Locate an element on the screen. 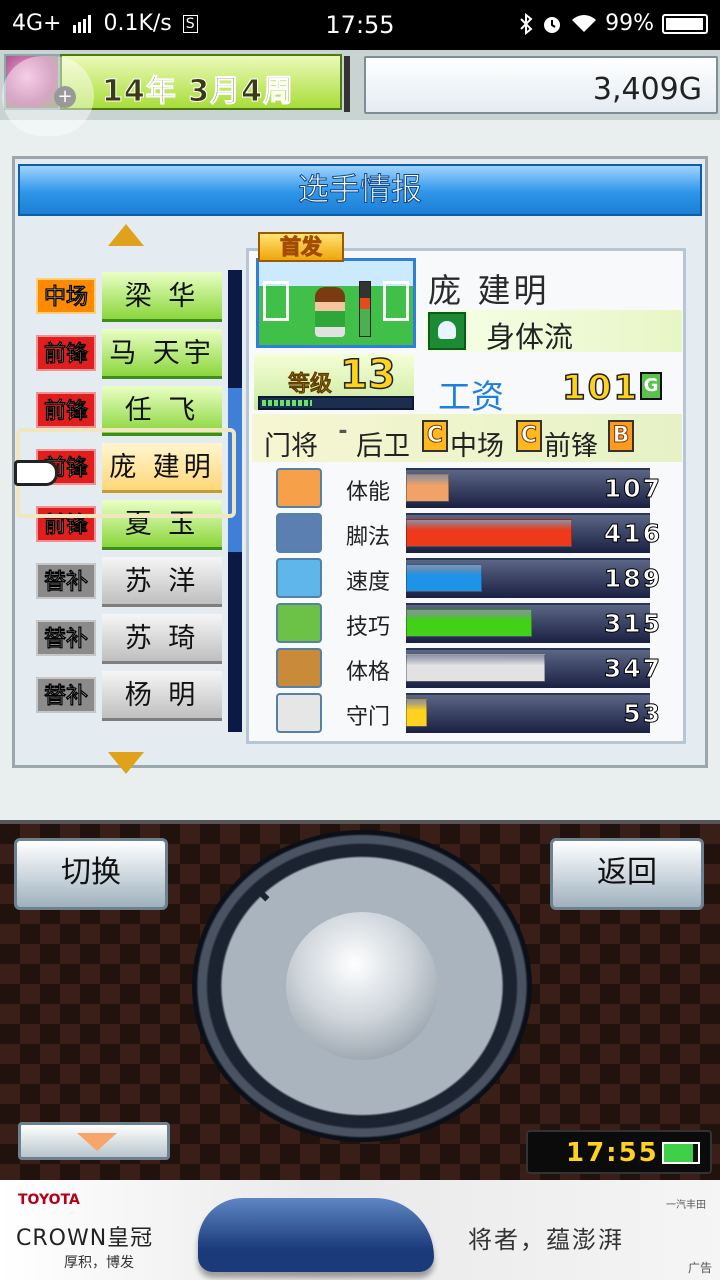  pointing-hand-icon is located at coordinates (36, 473).